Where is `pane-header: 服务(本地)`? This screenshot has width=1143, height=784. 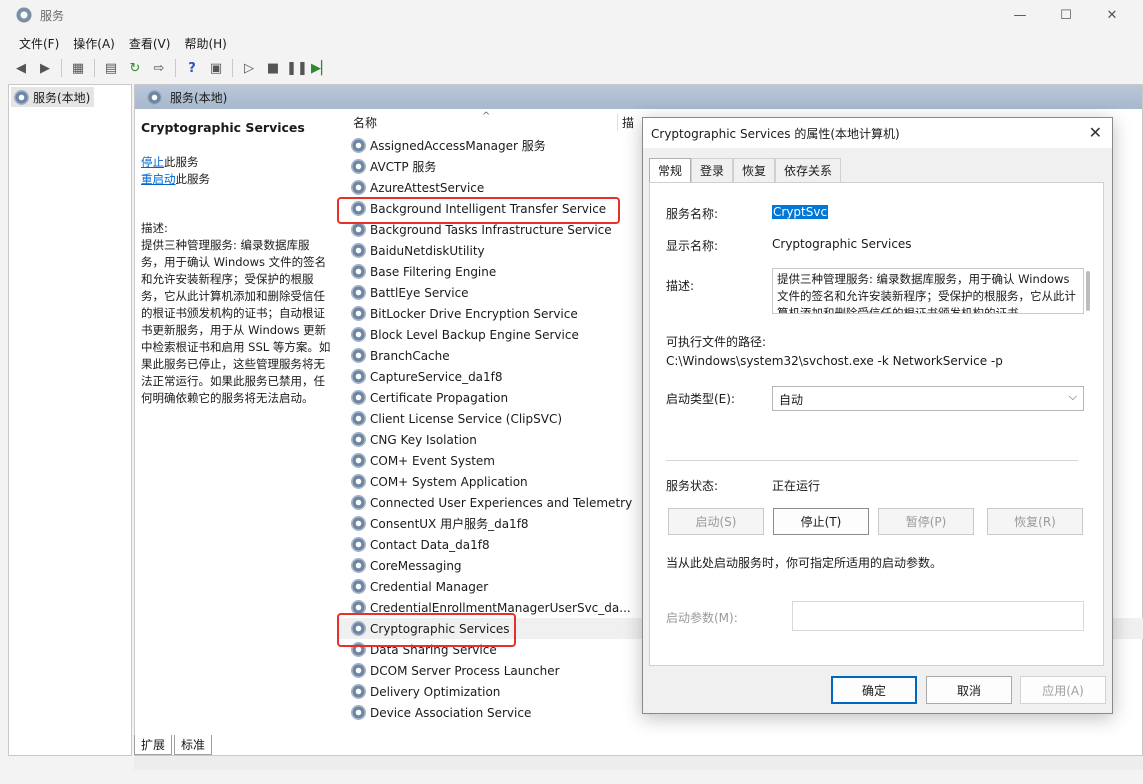 pane-header: 服务(本地) is located at coordinates (638, 97).